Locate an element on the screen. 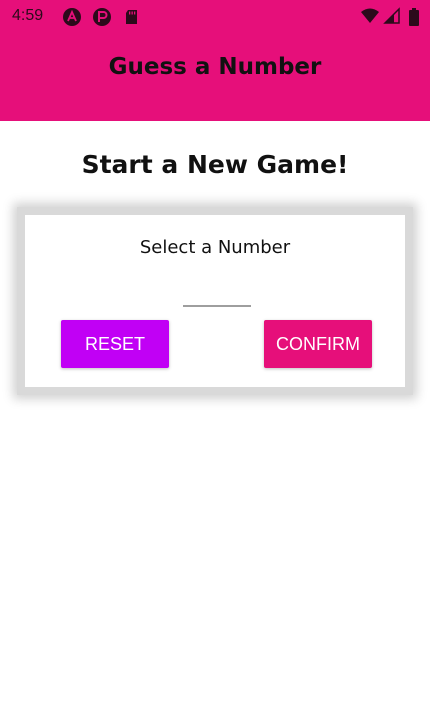  number-input is located at coordinates (217, 294).